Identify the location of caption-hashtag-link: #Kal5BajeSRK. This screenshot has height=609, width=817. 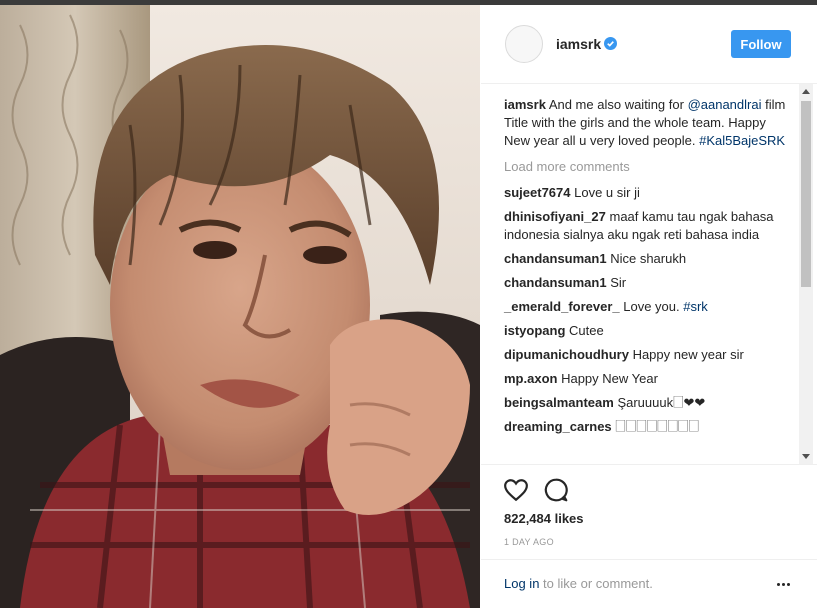
(742, 140).